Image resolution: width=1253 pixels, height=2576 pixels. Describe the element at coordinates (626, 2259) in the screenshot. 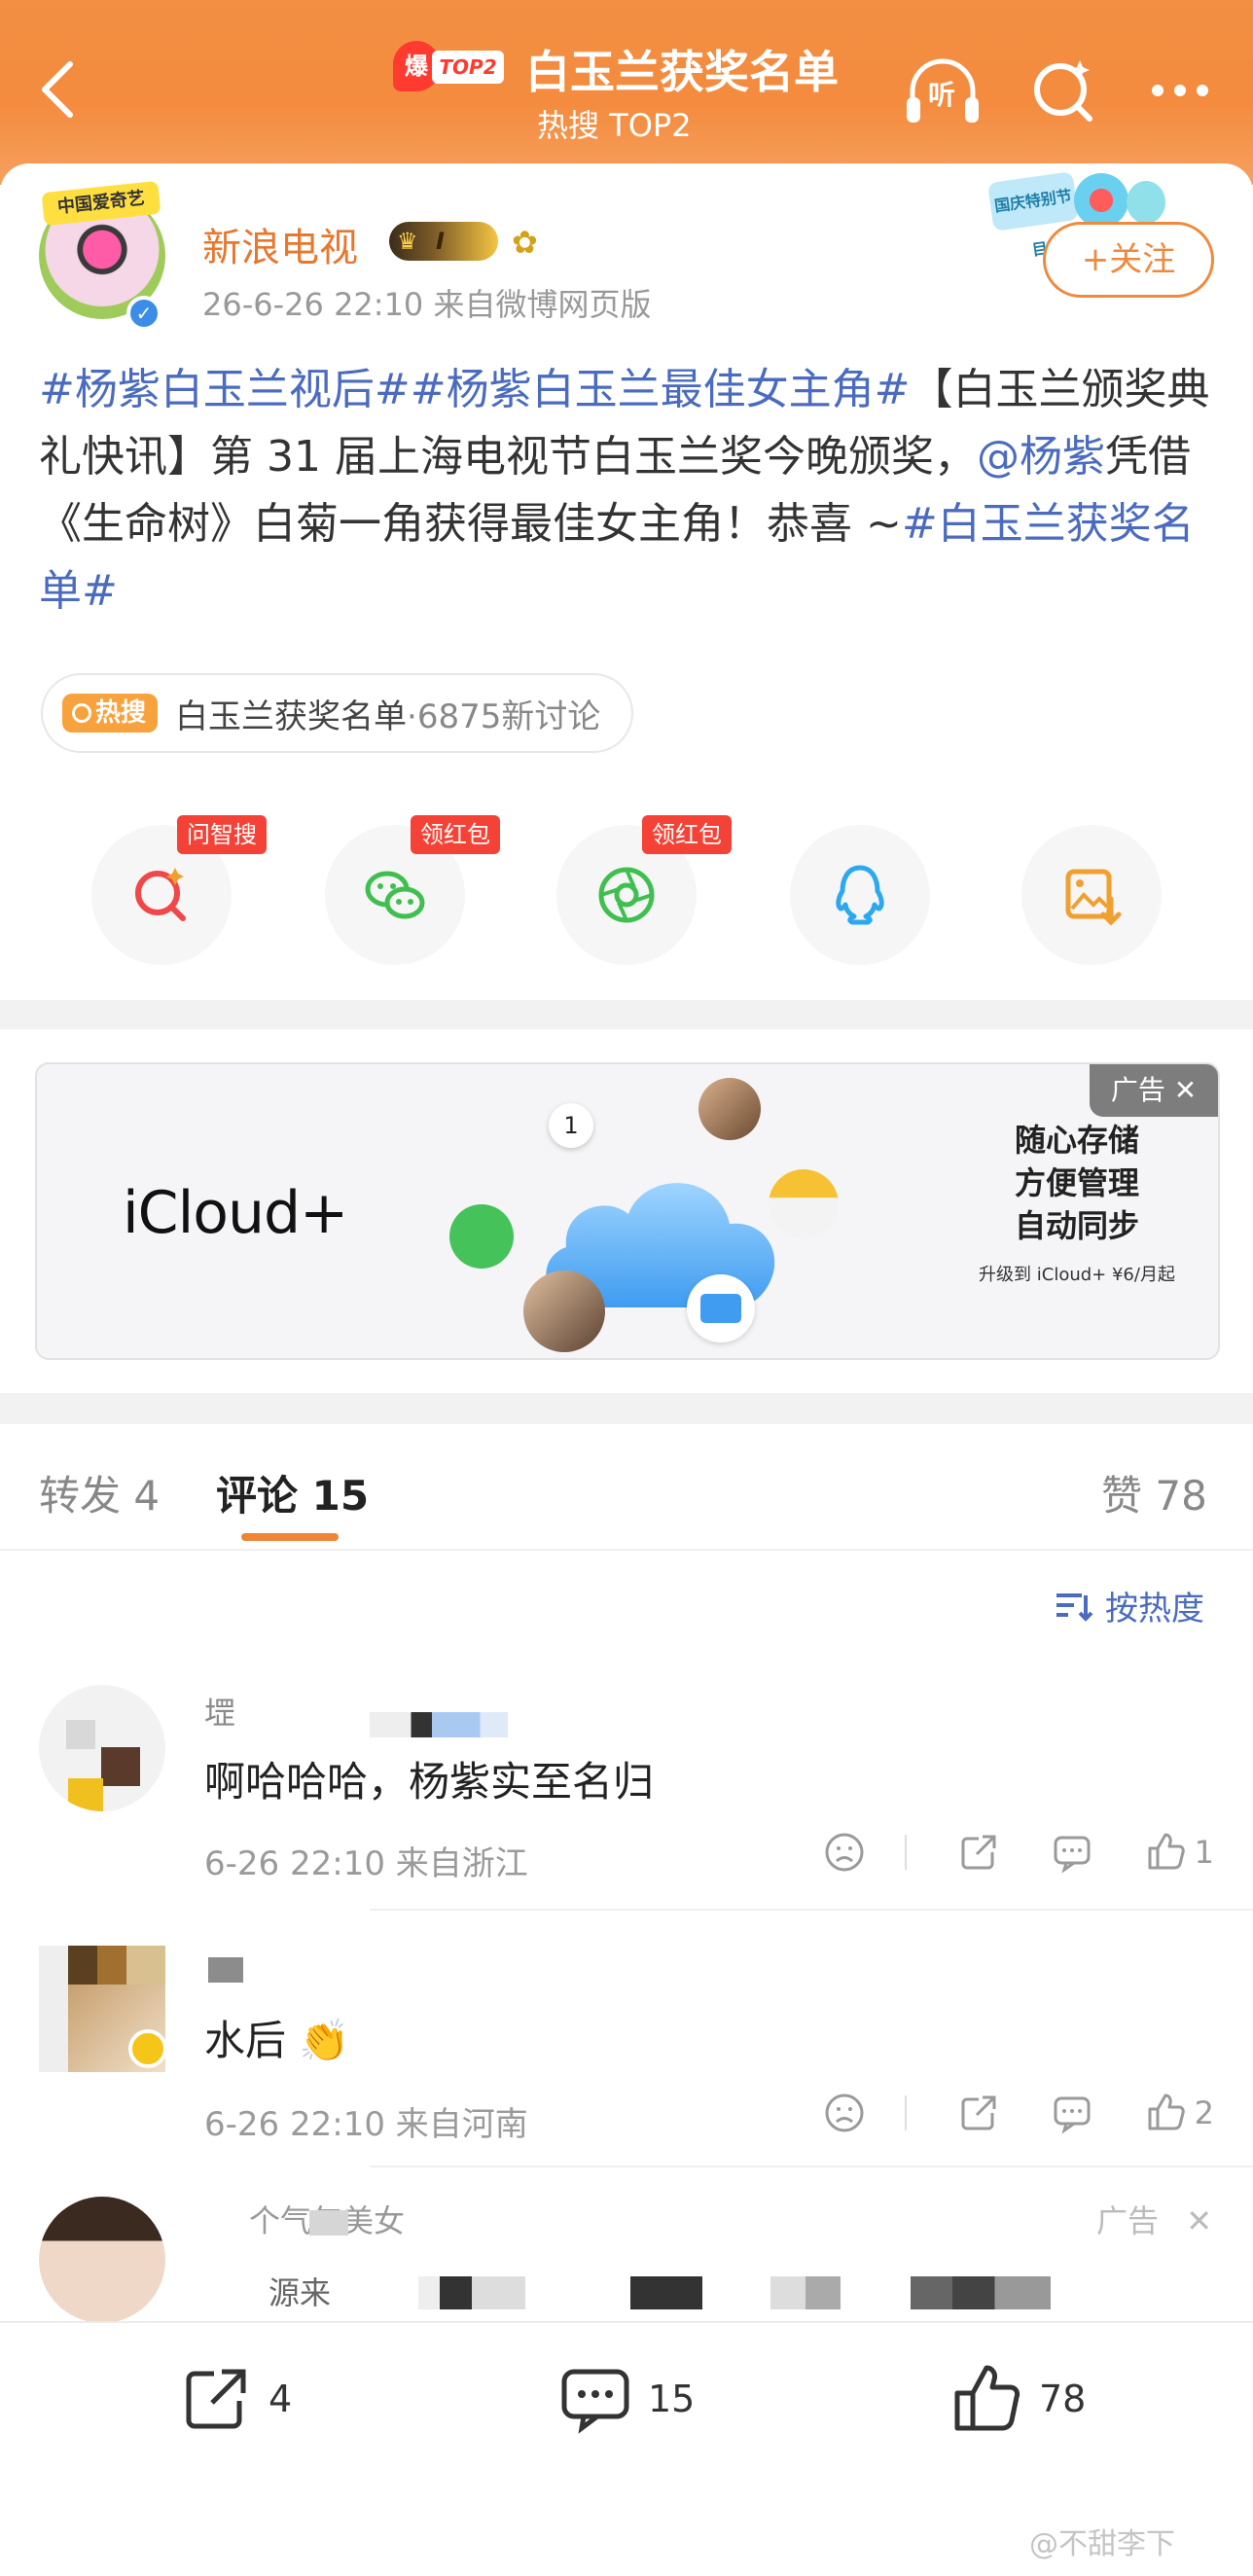

I see `ad-comment-item: 个气年美女 广告 ✕ 源来` at that location.